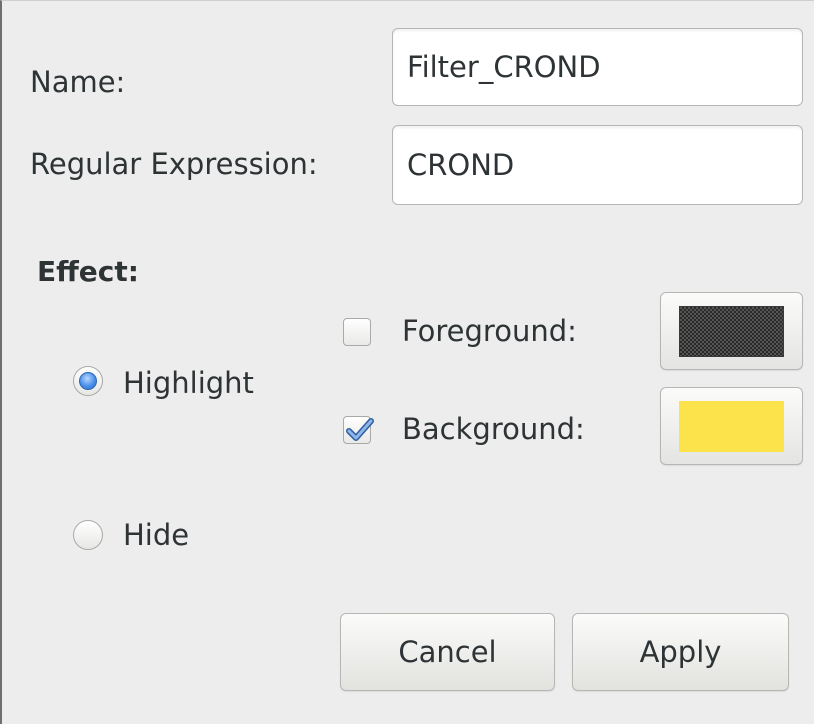 Image resolution: width=814 pixels, height=724 pixels. What do you see at coordinates (88, 271) in the screenshot?
I see `effect-heading: Effect:` at bounding box center [88, 271].